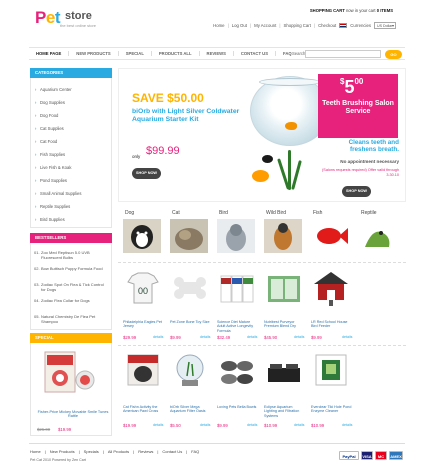 This screenshot has width=430, height=469. I want to click on logo: Pet, so click(48, 18).